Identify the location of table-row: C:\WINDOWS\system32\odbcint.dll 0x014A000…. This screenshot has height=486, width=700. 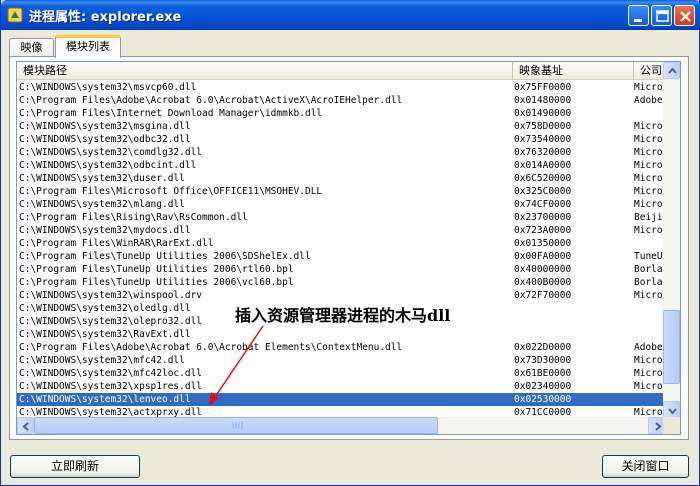
(341, 165).